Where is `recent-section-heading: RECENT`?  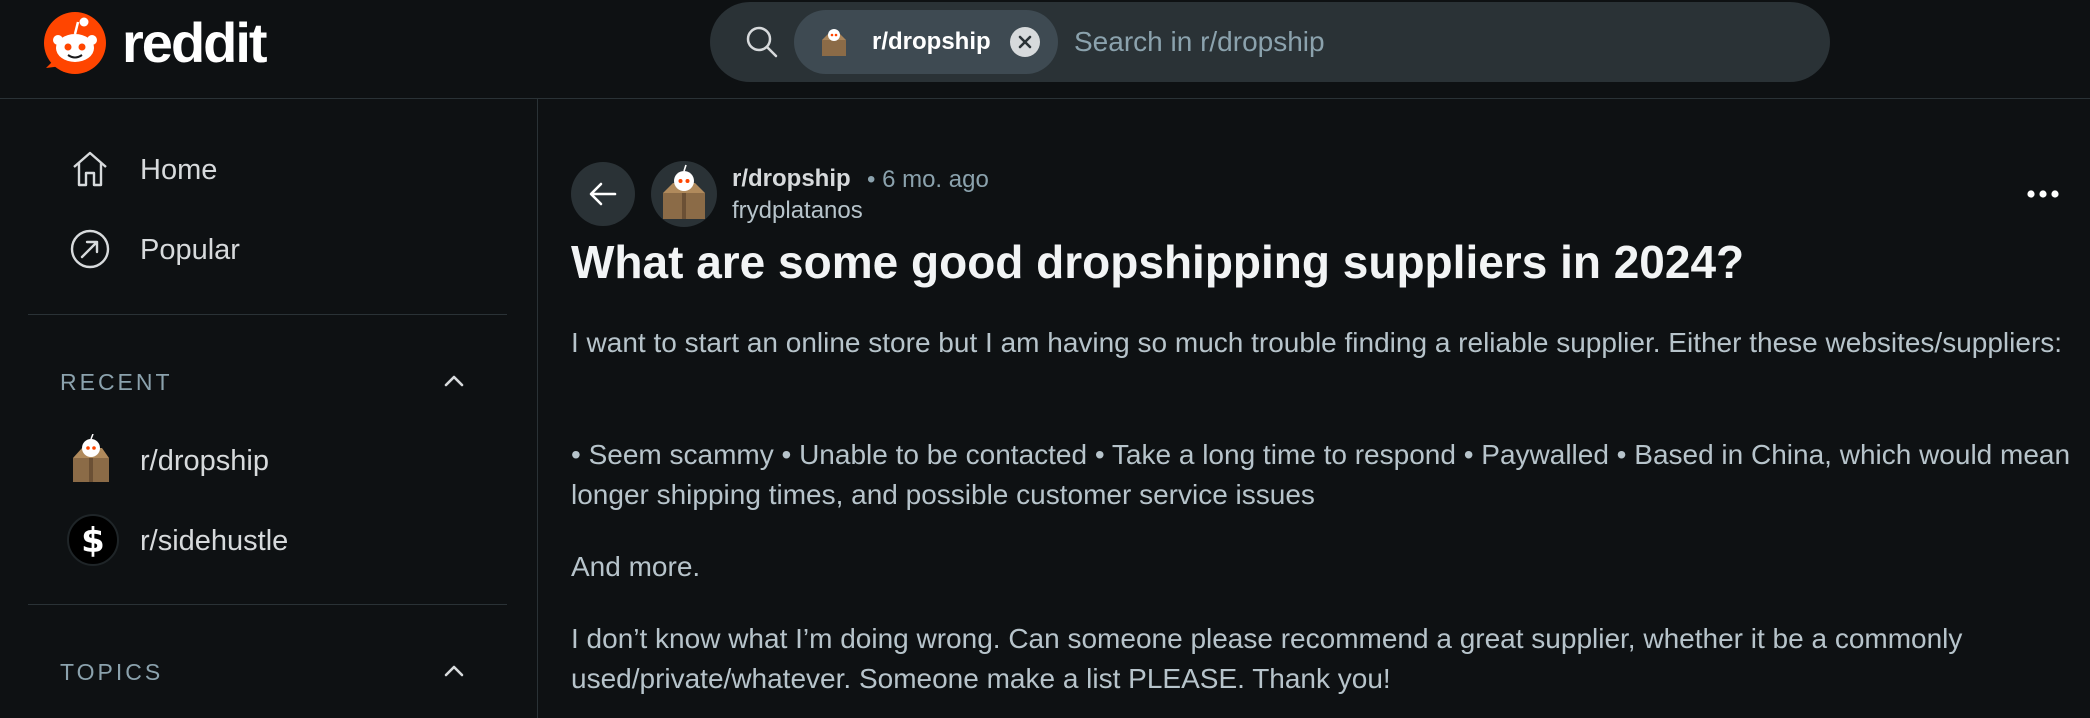 recent-section-heading: RECENT is located at coordinates (116, 382).